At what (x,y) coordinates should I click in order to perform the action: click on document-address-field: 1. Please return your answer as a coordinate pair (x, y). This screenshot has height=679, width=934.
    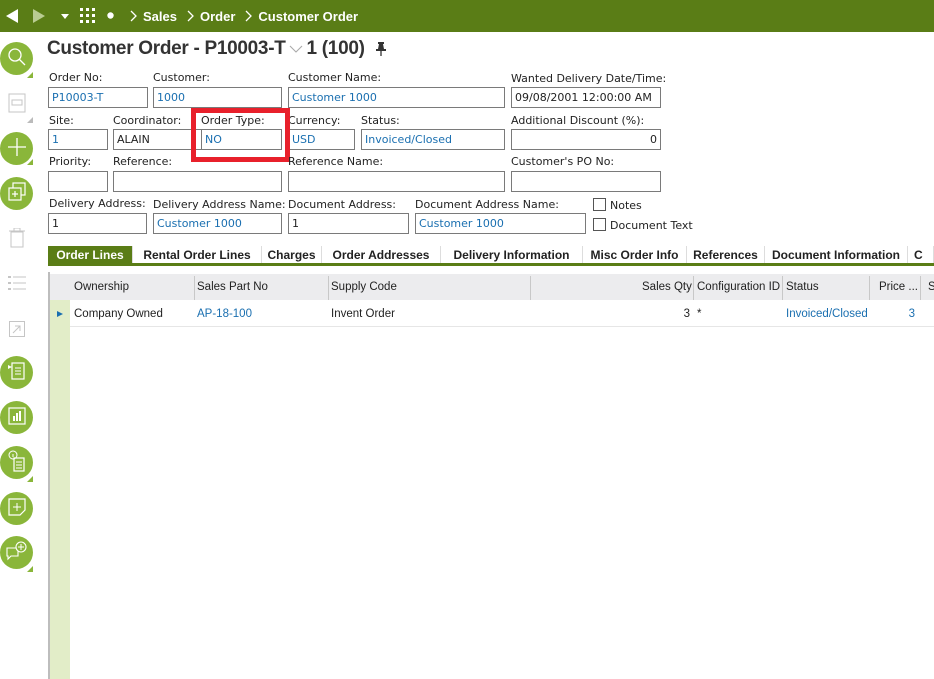
    Looking at the image, I should click on (348, 223).